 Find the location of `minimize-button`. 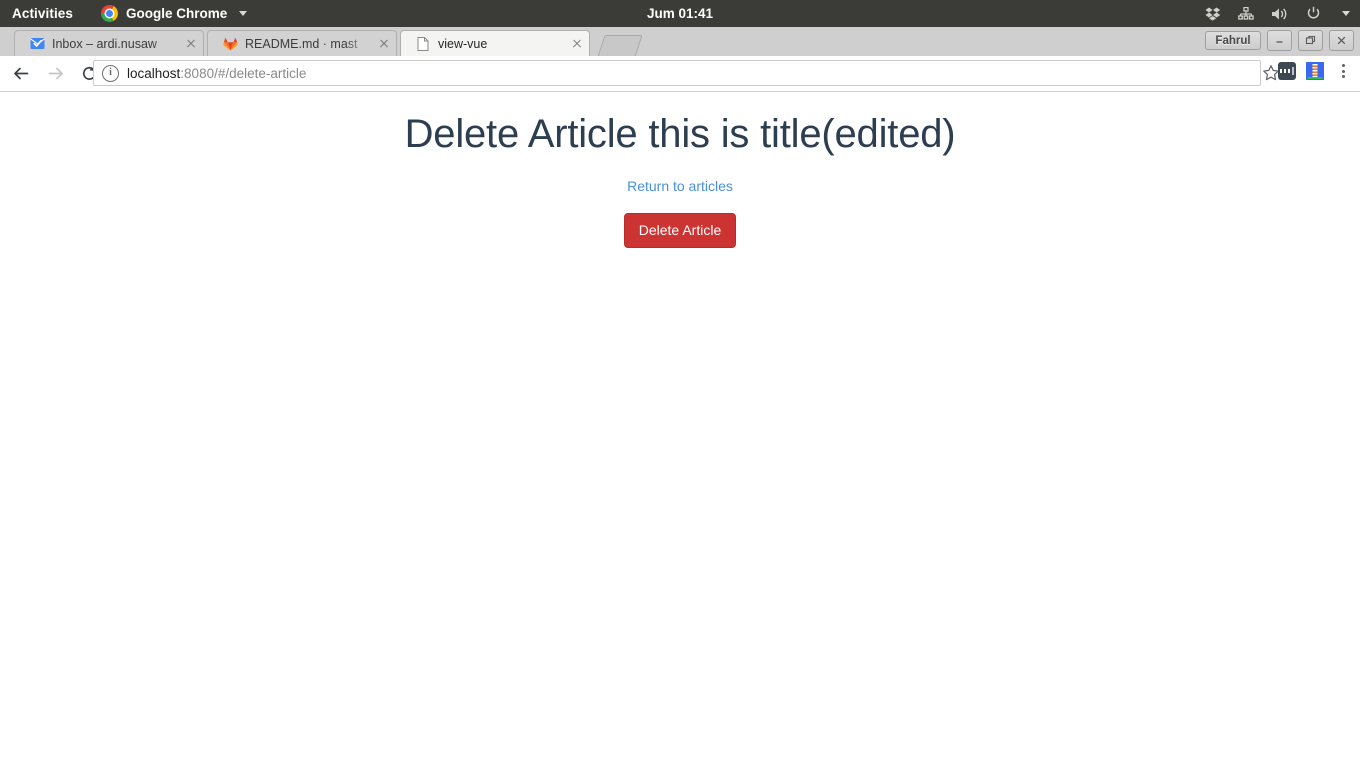

minimize-button is located at coordinates (1279, 40).